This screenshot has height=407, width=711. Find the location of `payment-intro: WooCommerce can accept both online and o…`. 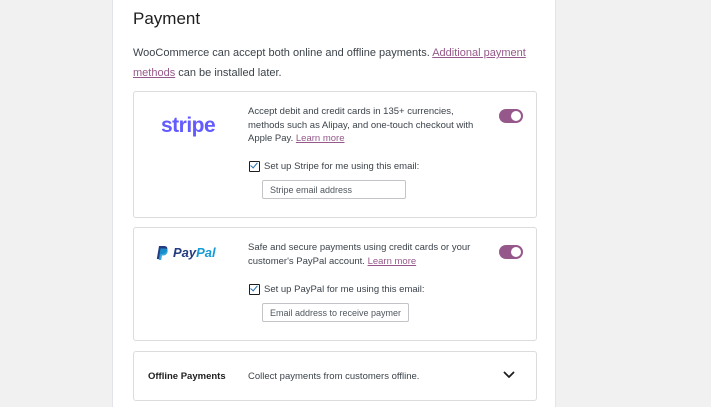

payment-intro: WooCommerce can accept both online and o… is located at coordinates (333, 63).